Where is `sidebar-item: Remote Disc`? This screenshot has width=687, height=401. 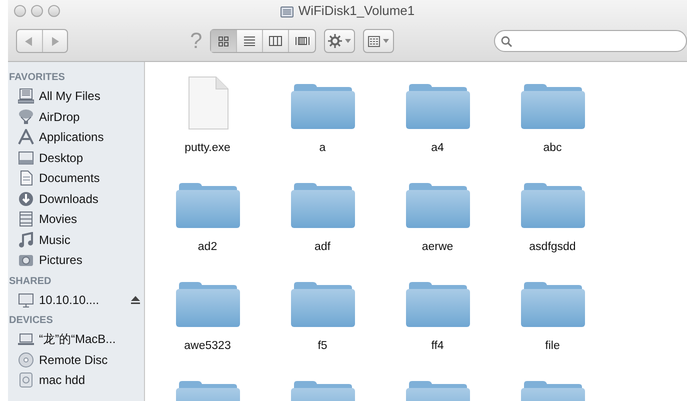
sidebar-item: Remote Disc is located at coordinates (76, 360).